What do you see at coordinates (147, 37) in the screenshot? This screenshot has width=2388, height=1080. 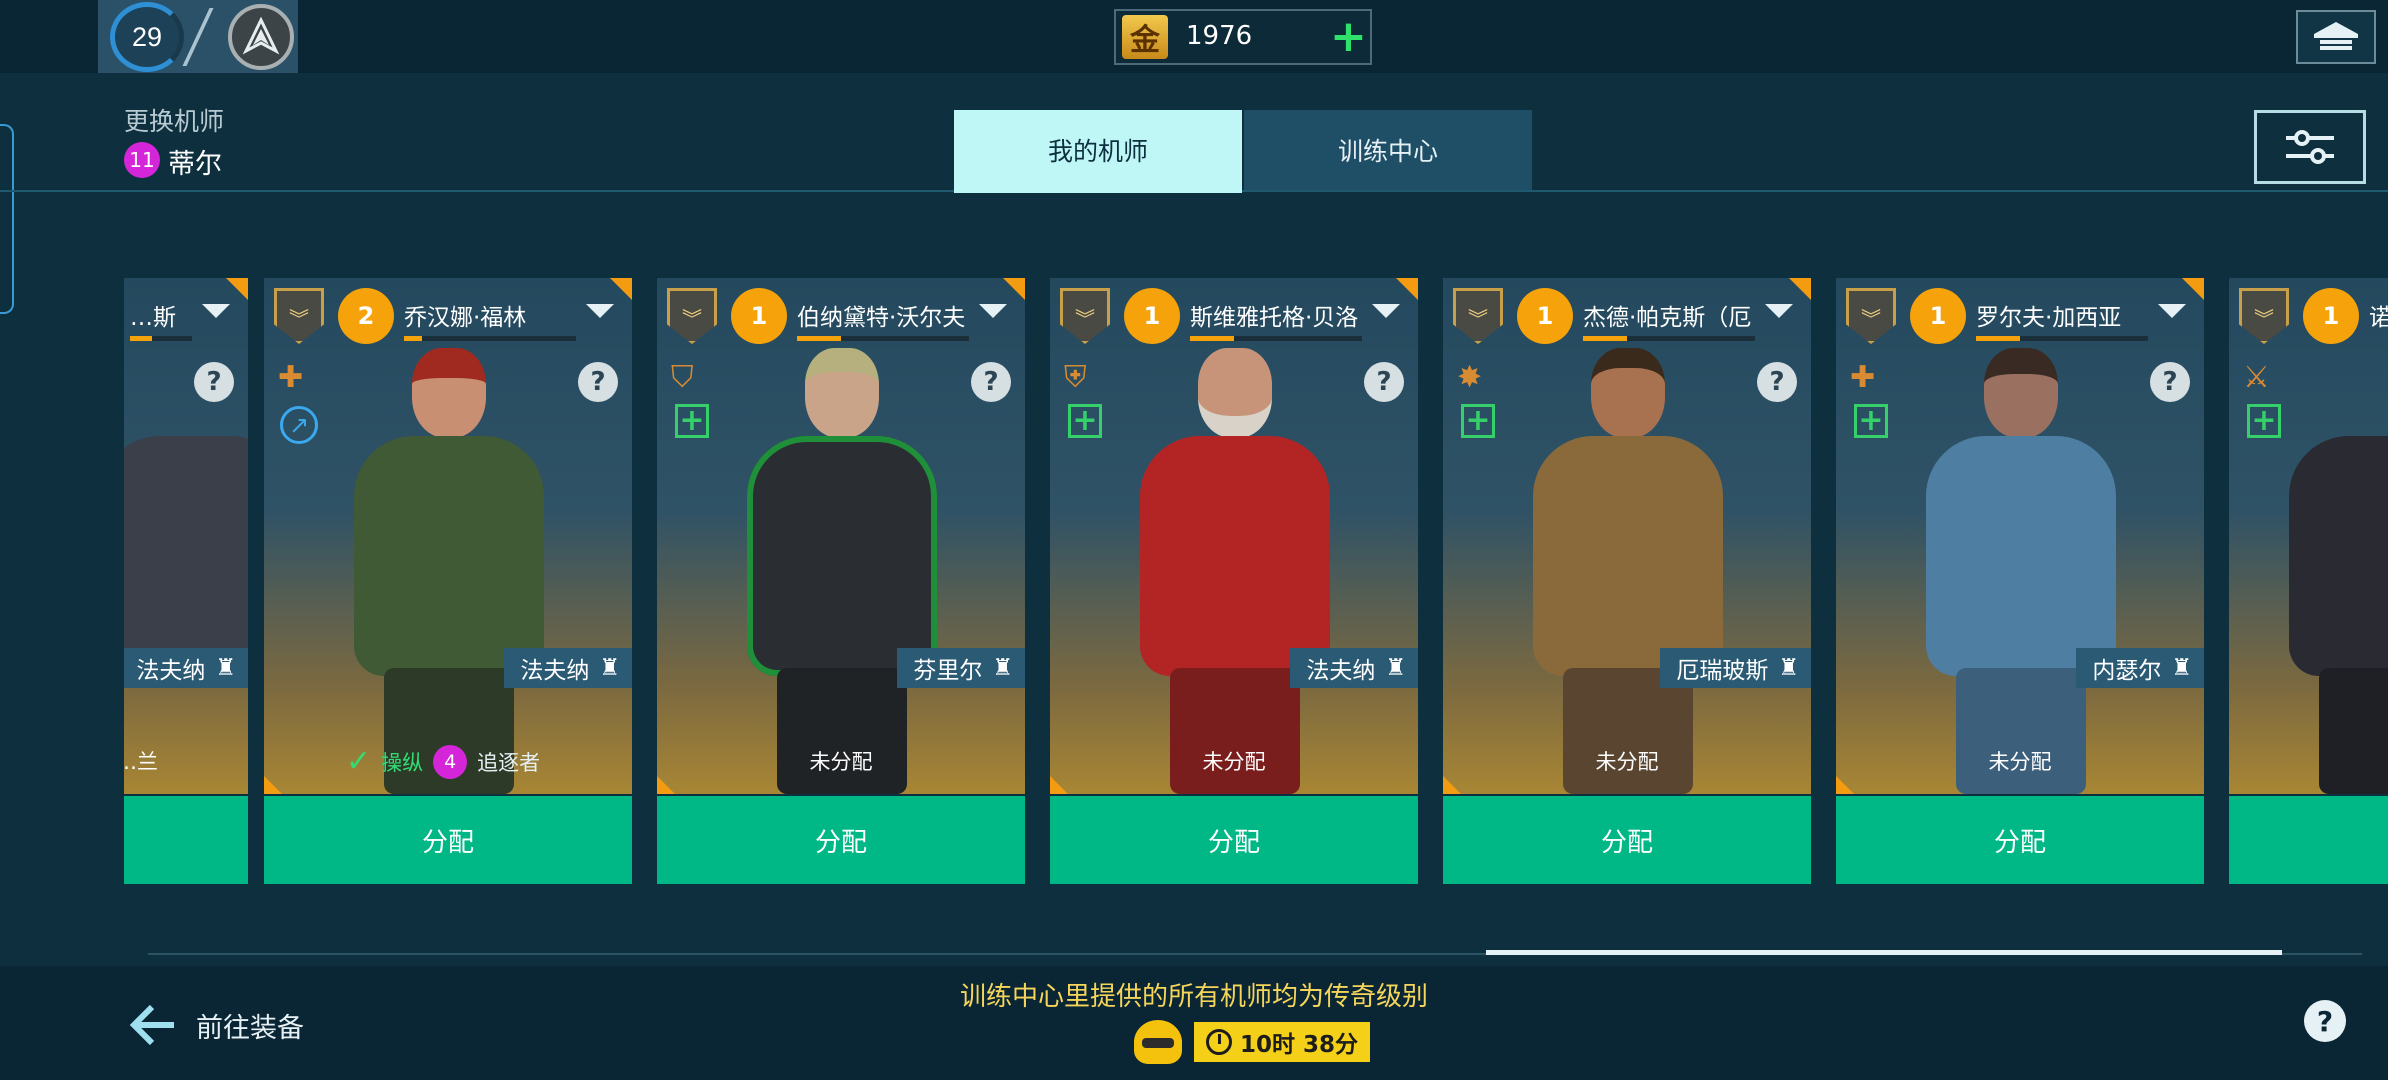 I see `player-level-badge: 29` at bounding box center [147, 37].